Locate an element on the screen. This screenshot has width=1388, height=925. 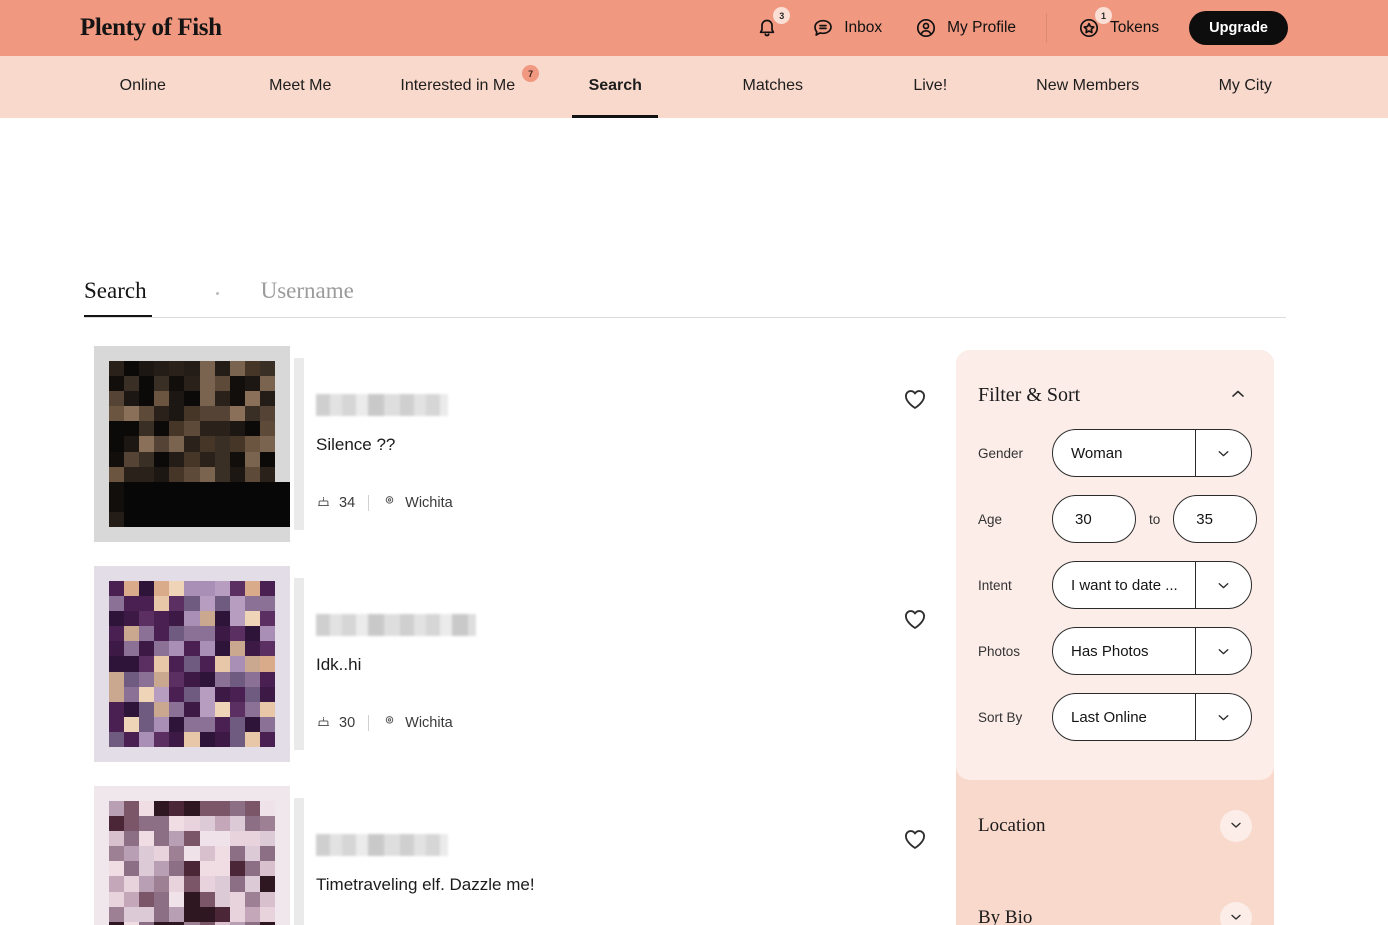
username-blurred is located at coordinates (396, 625).